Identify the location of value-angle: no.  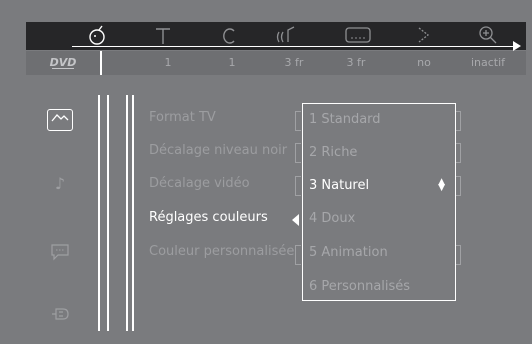
(424, 62).